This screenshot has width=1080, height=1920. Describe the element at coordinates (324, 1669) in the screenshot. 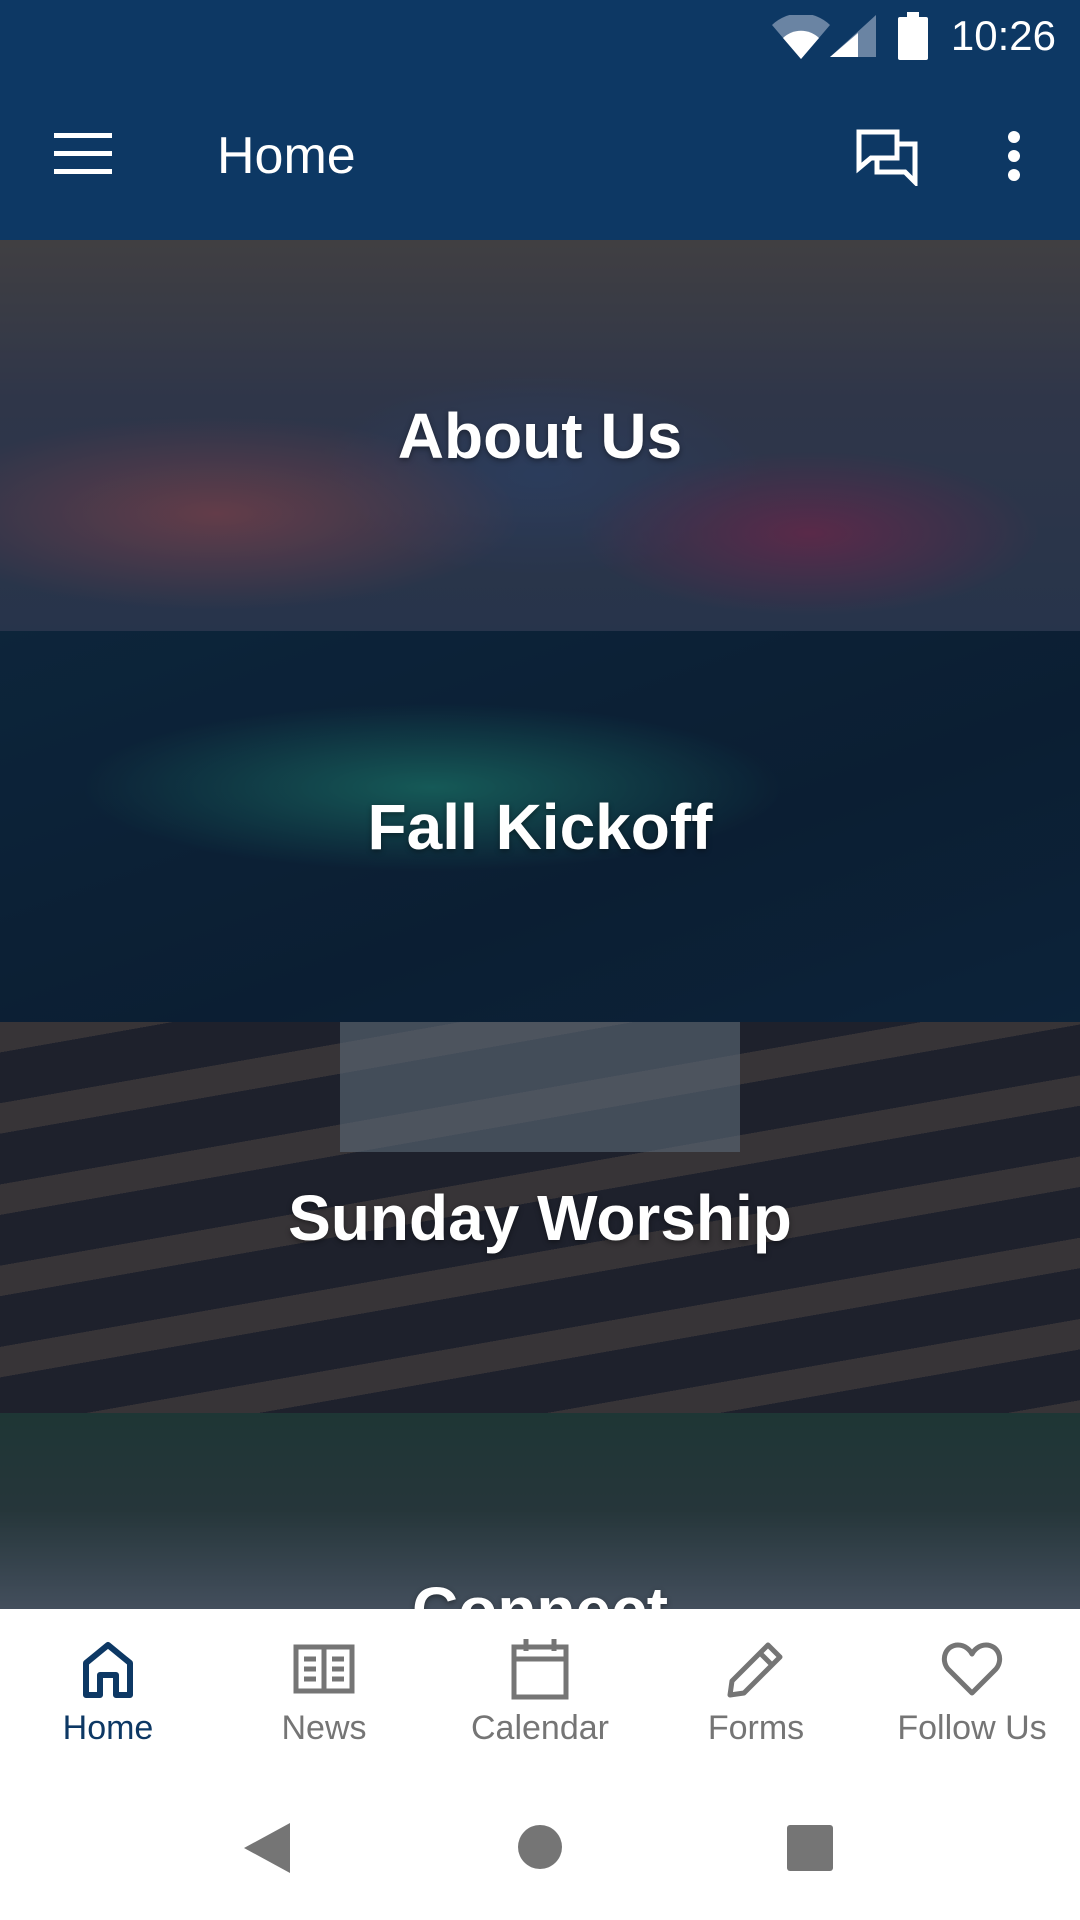

I see `book-icon` at that location.